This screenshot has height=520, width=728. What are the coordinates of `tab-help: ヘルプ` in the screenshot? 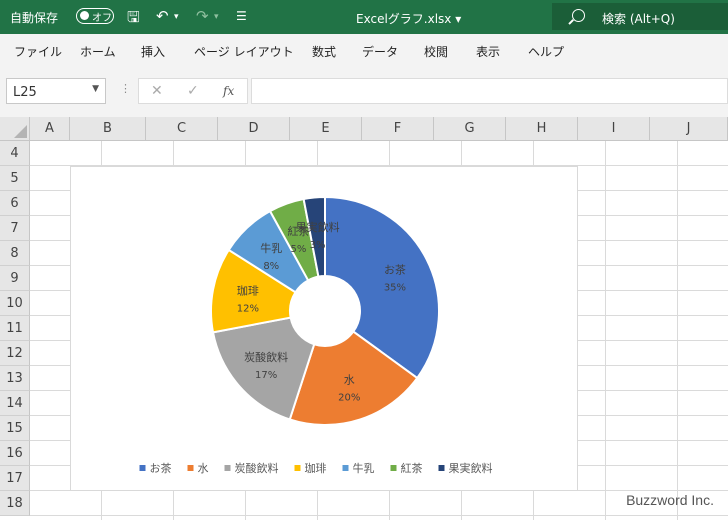 It's located at (546, 51).